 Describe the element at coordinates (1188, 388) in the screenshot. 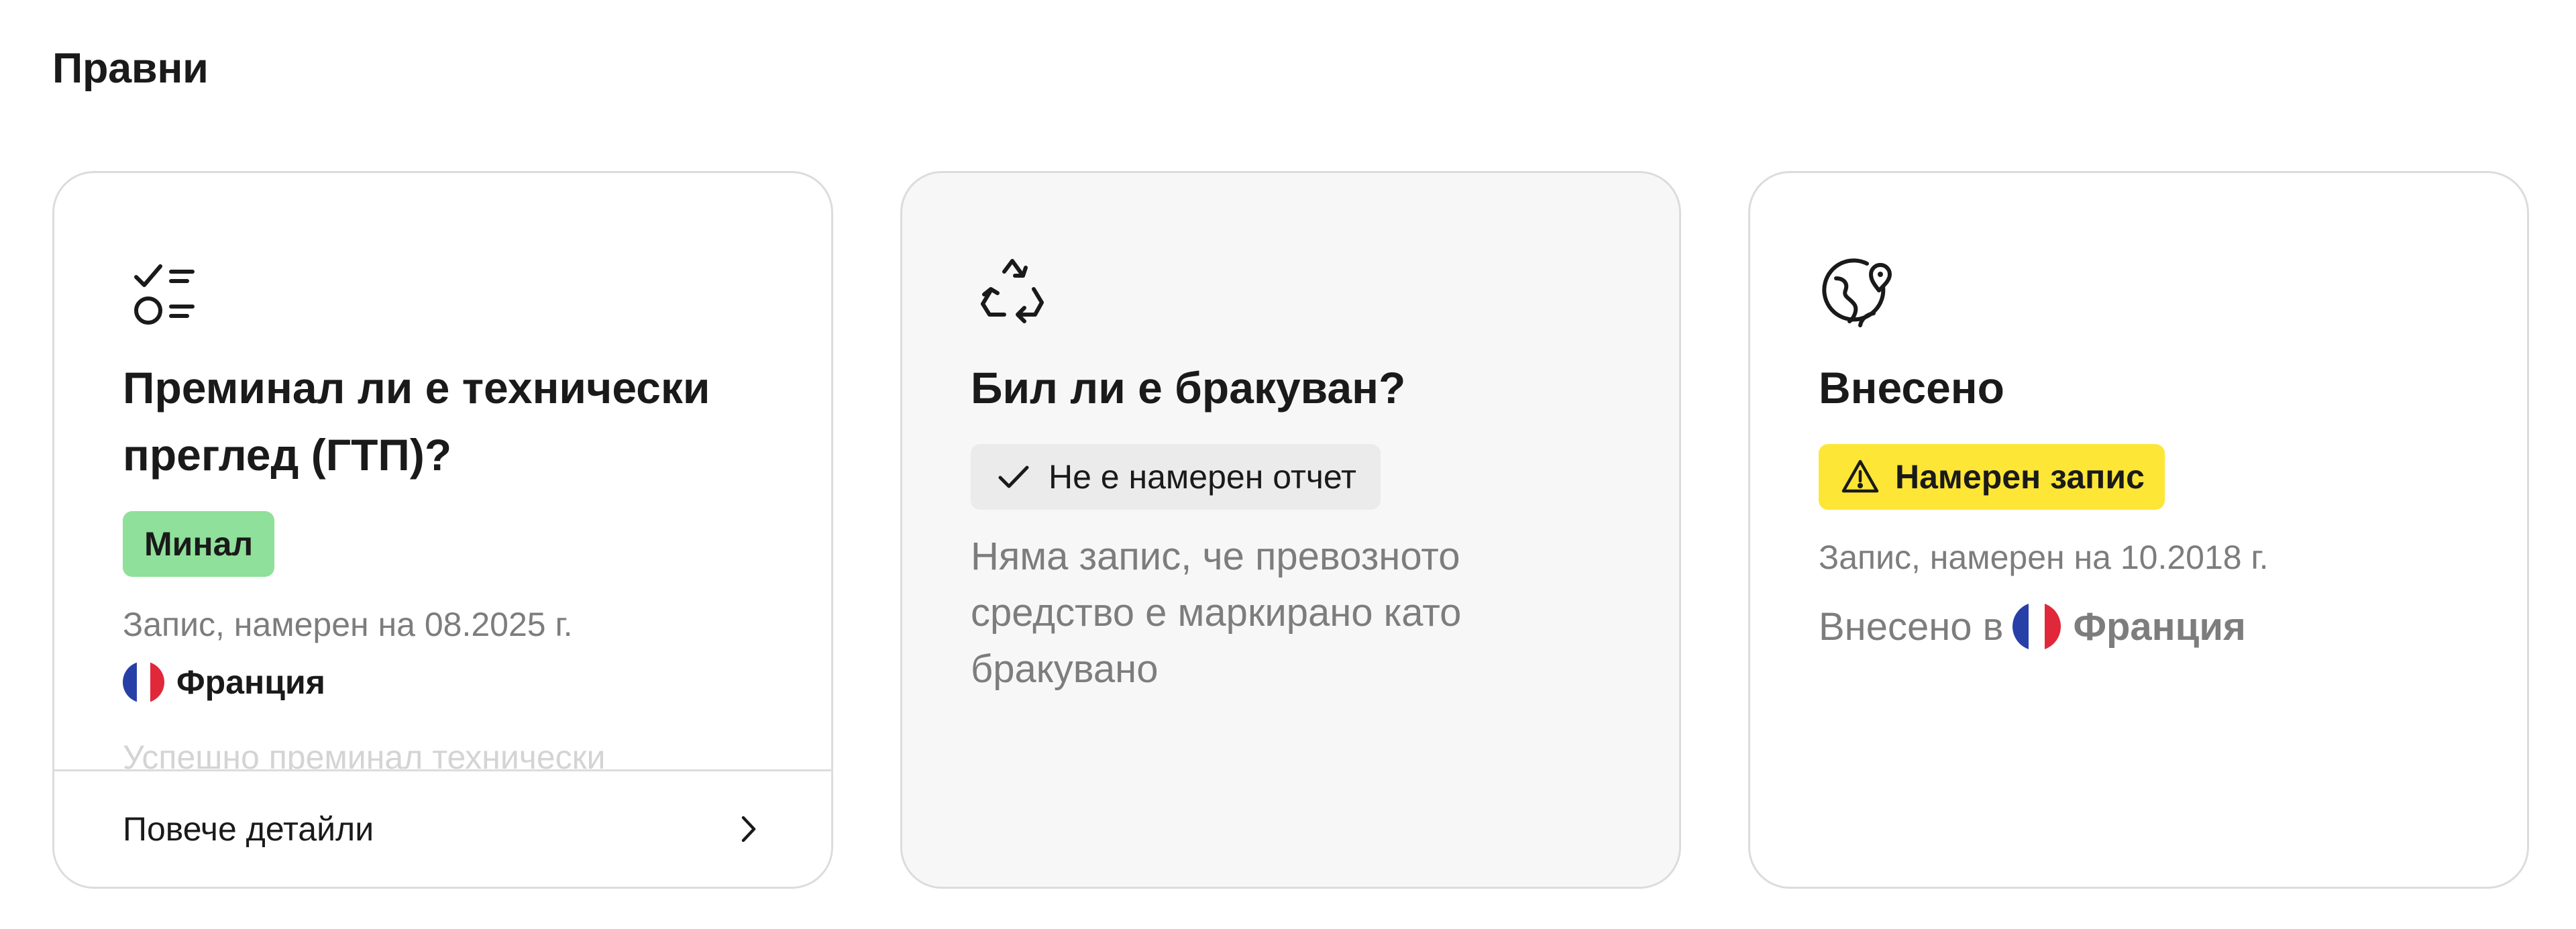

I see `card-title: Бил ли е бракуван?` at that location.